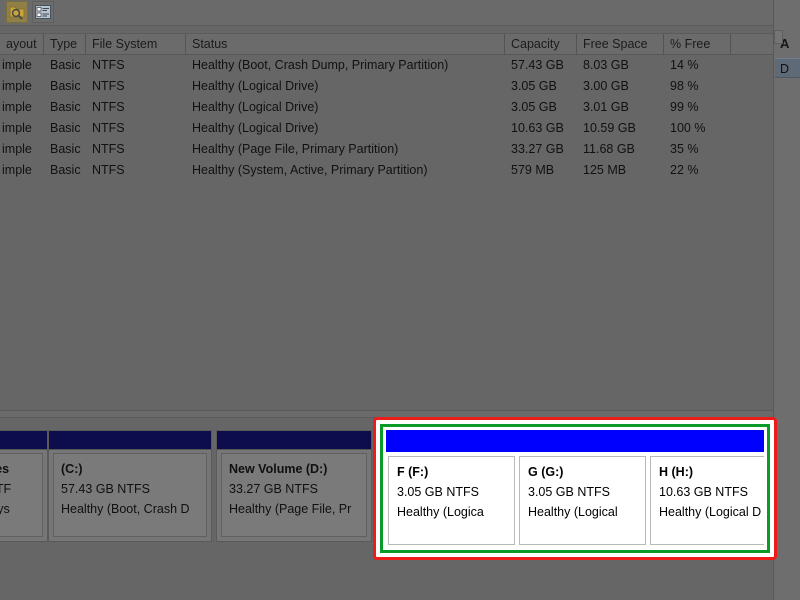  What do you see at coordinates (684, 65) in the screenshot?
I see `cell-percentfree: 14 %` at bounding box center [684, 65].